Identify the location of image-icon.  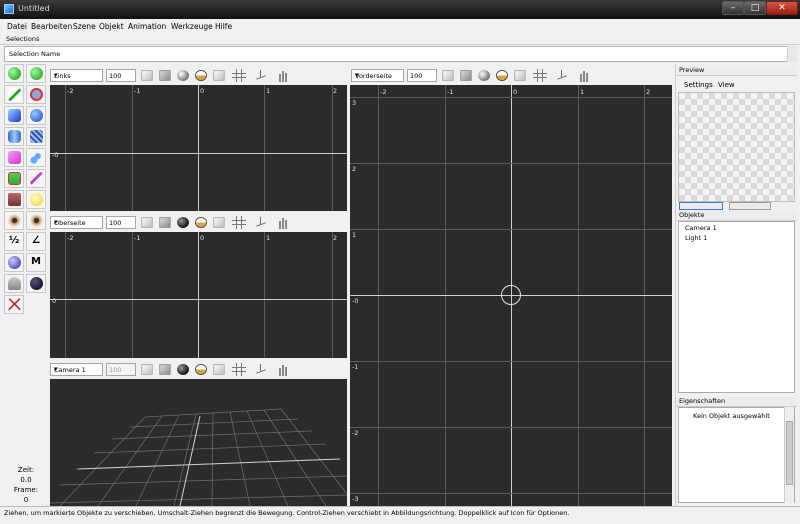
(14, 178).